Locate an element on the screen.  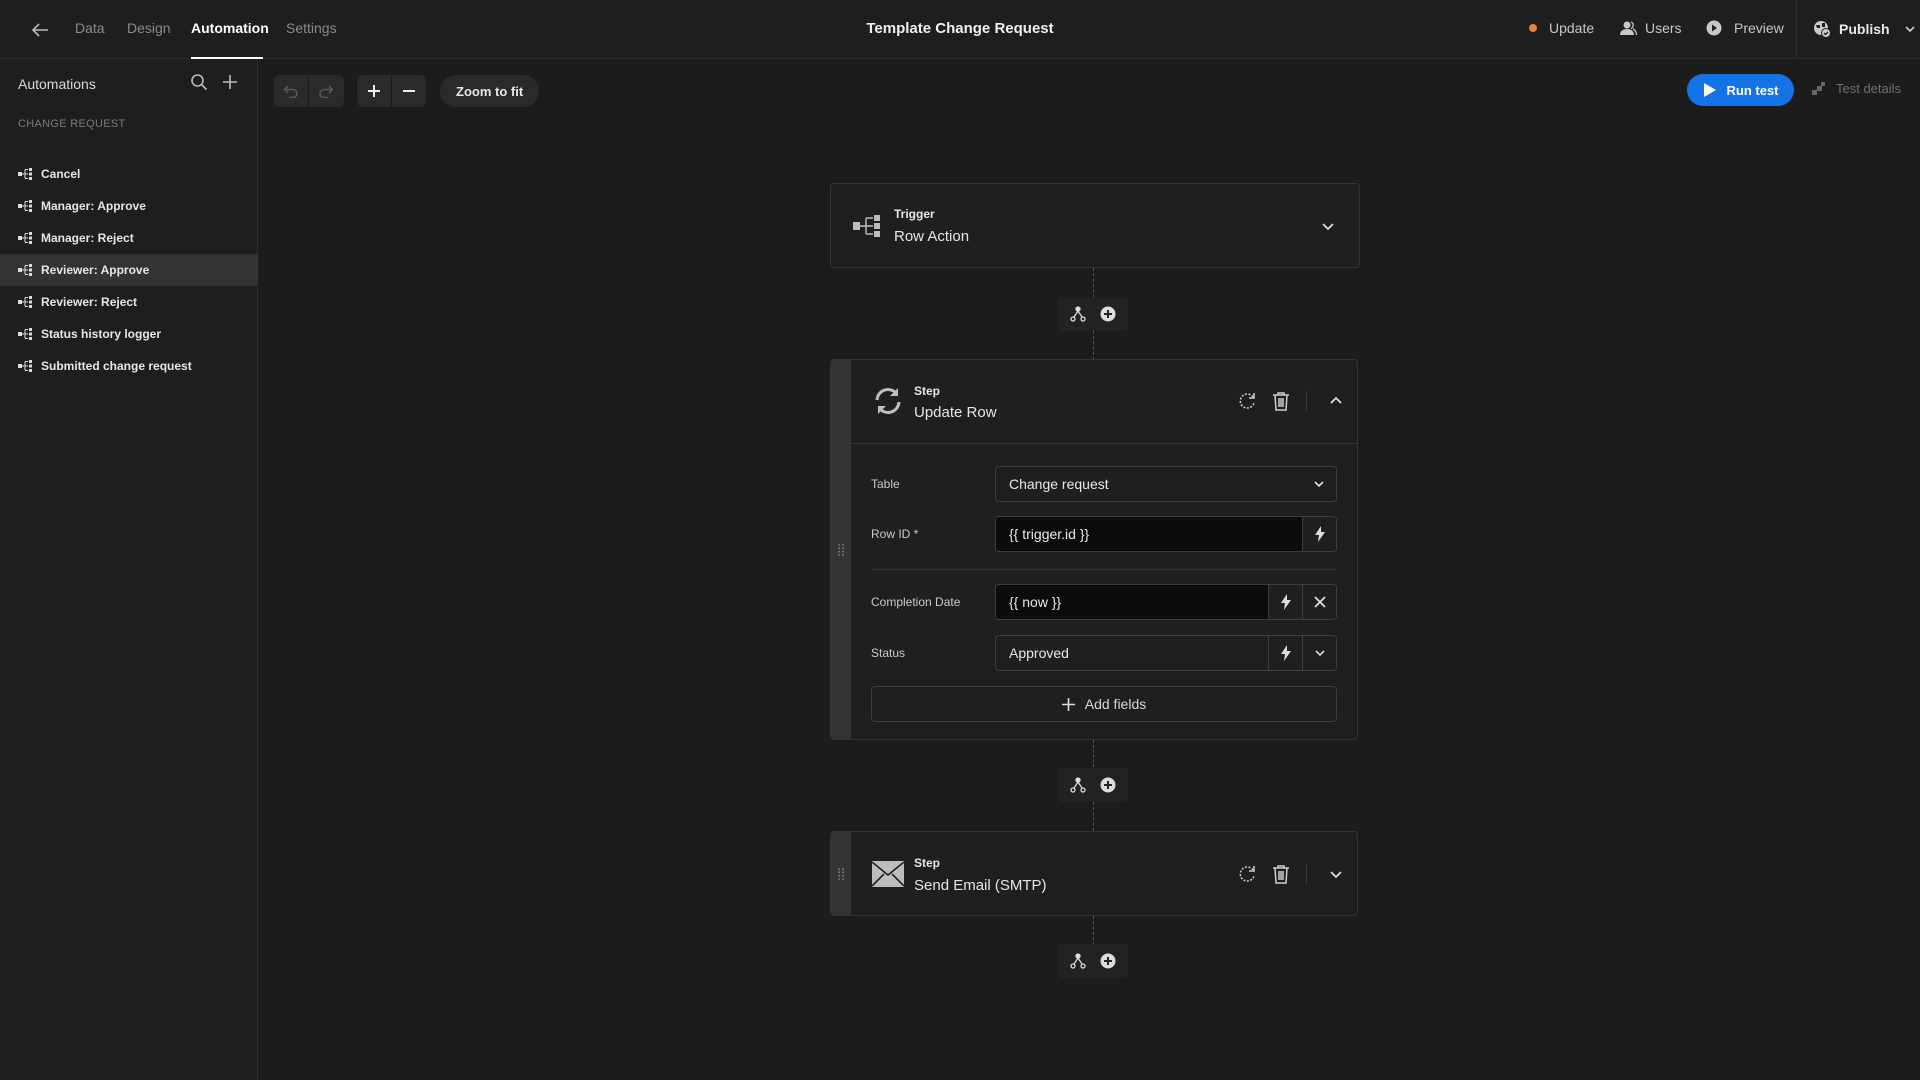
table-field: Table Change request is located at coordinates (1104, 484).